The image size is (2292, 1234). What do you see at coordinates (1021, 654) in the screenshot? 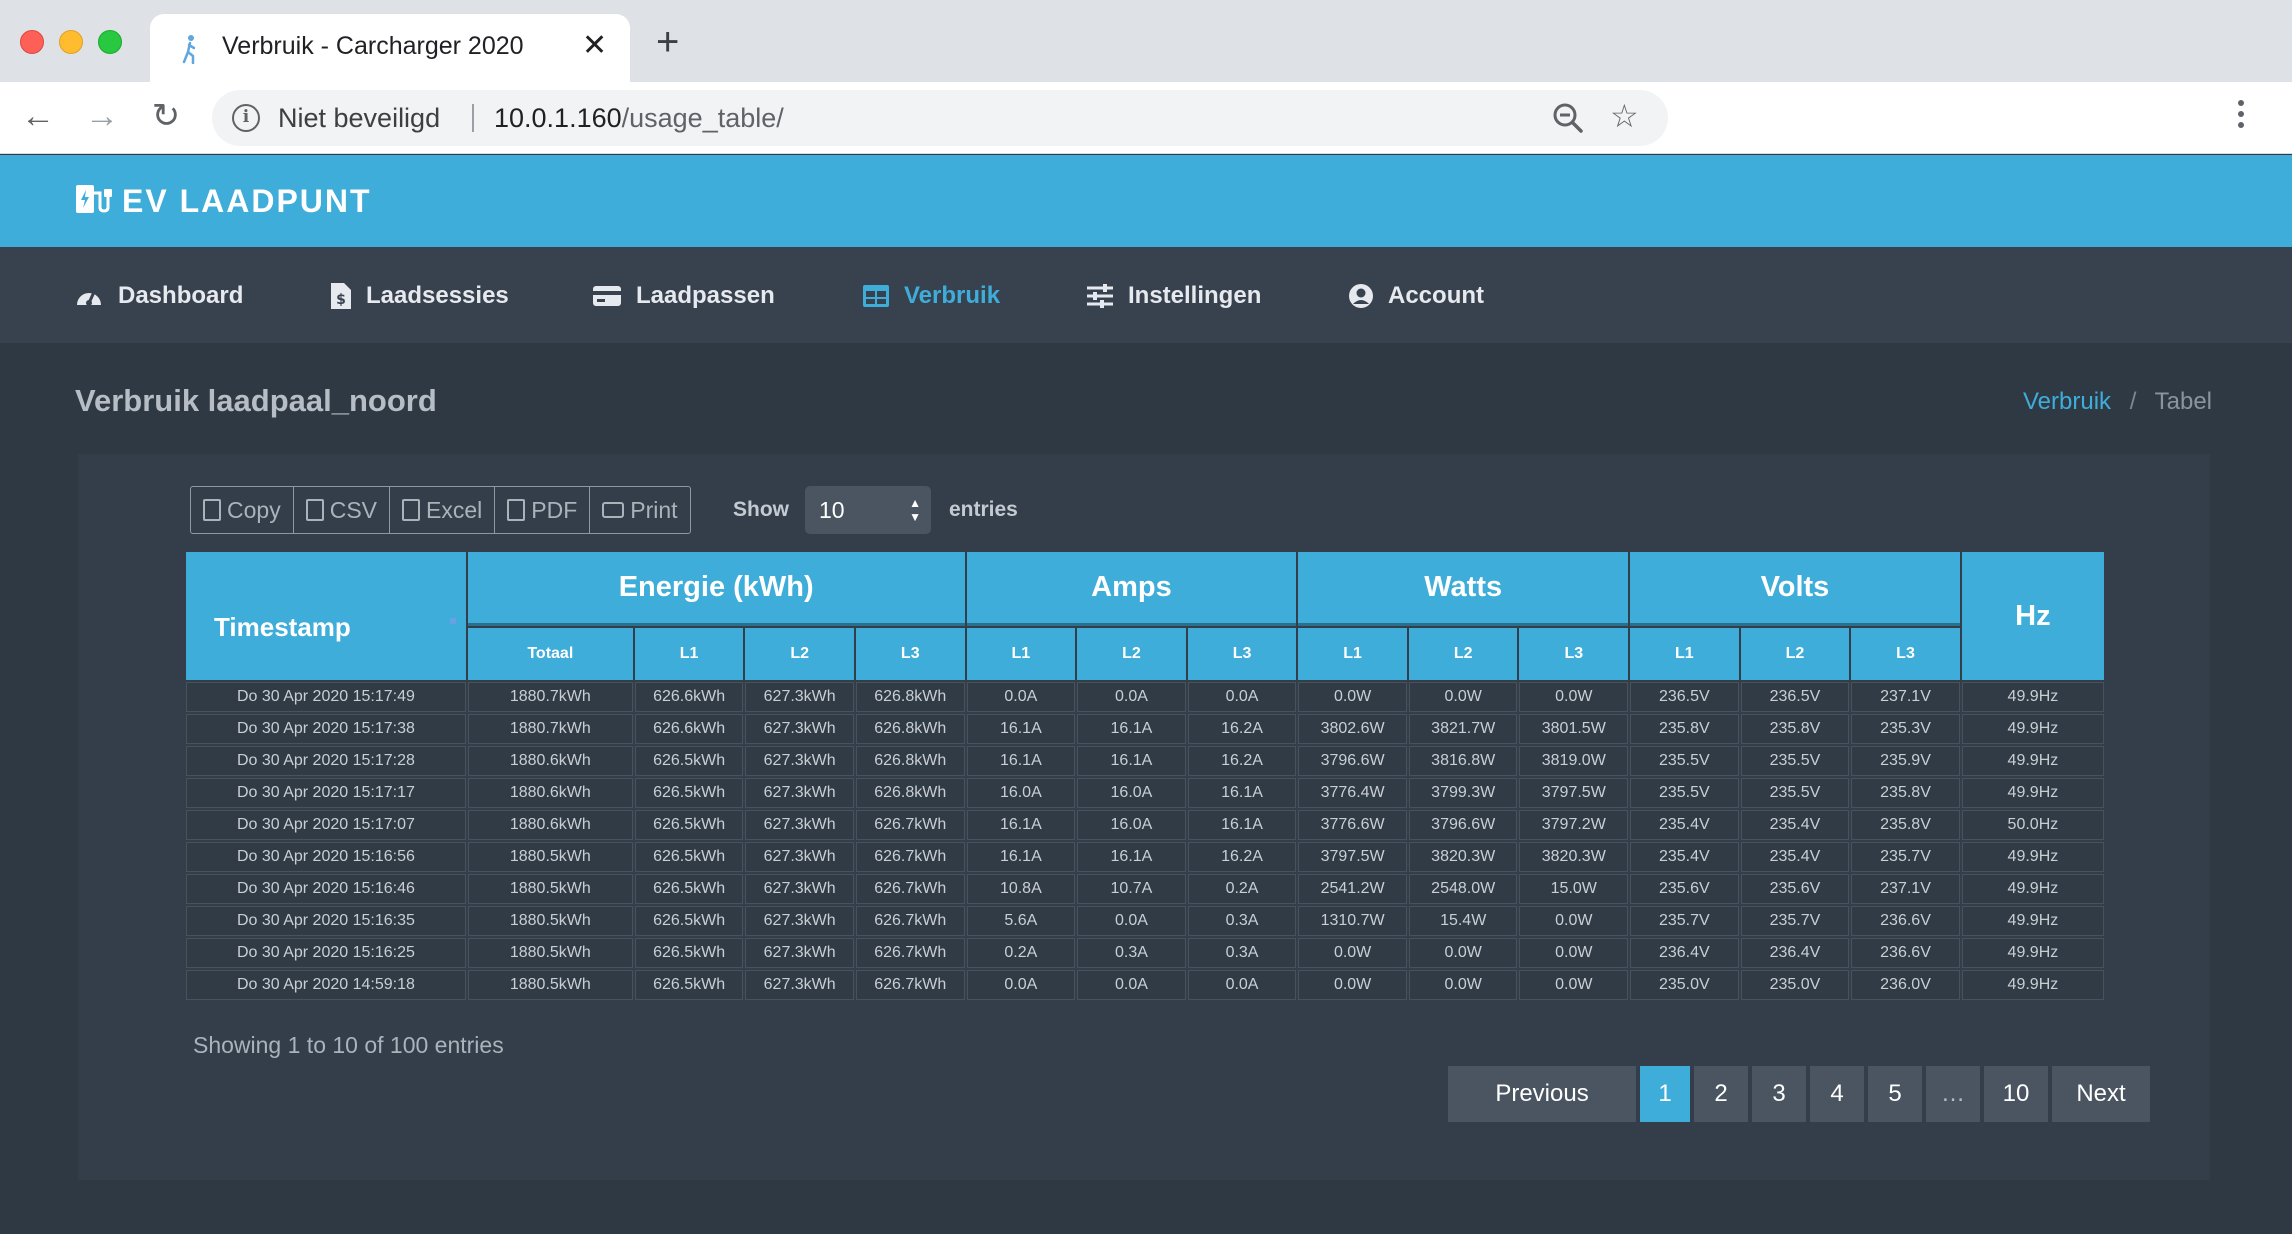
I see `column-header-amps-l1: L1` at bounding box center [1021, 654].